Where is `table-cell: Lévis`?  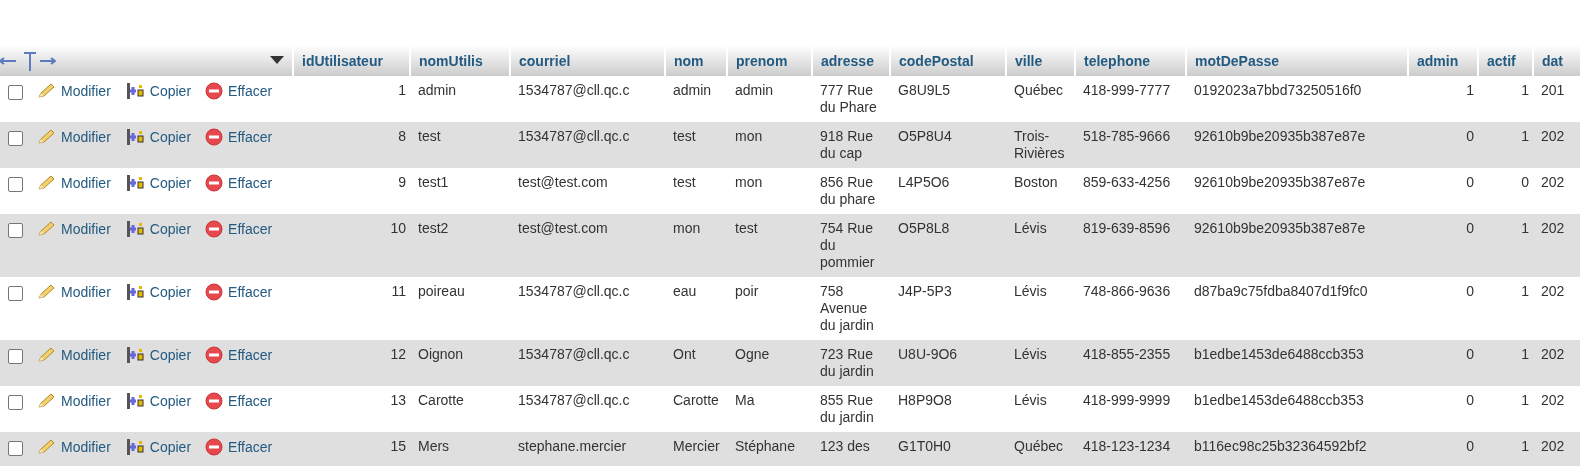 table-cell: Lévis is located at coordinates (1030, 228).